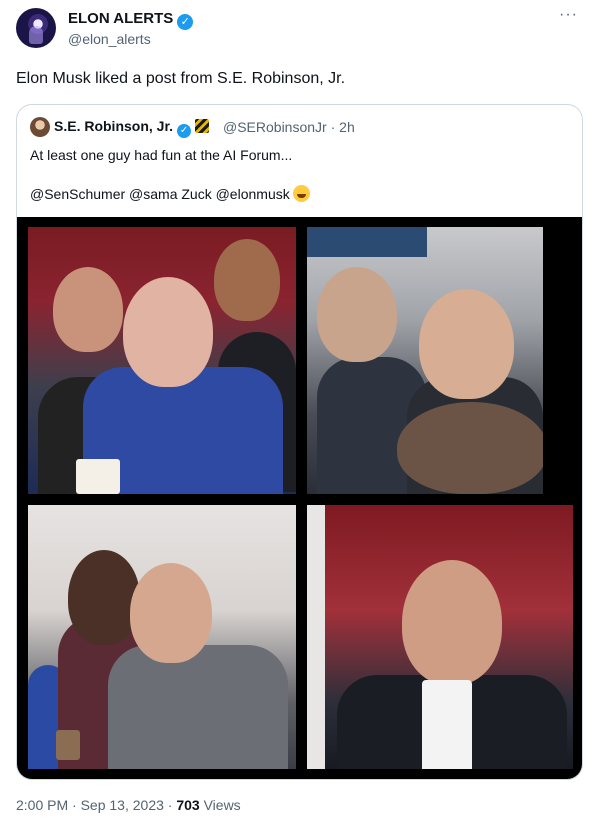  Describe the element at coordinates (188, 805) in the screenshot. I see `views-count: 703` at that location.